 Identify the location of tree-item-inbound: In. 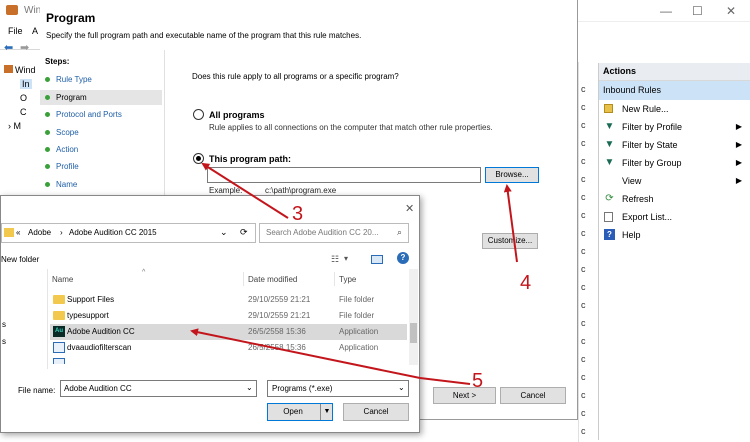
(26, 84).